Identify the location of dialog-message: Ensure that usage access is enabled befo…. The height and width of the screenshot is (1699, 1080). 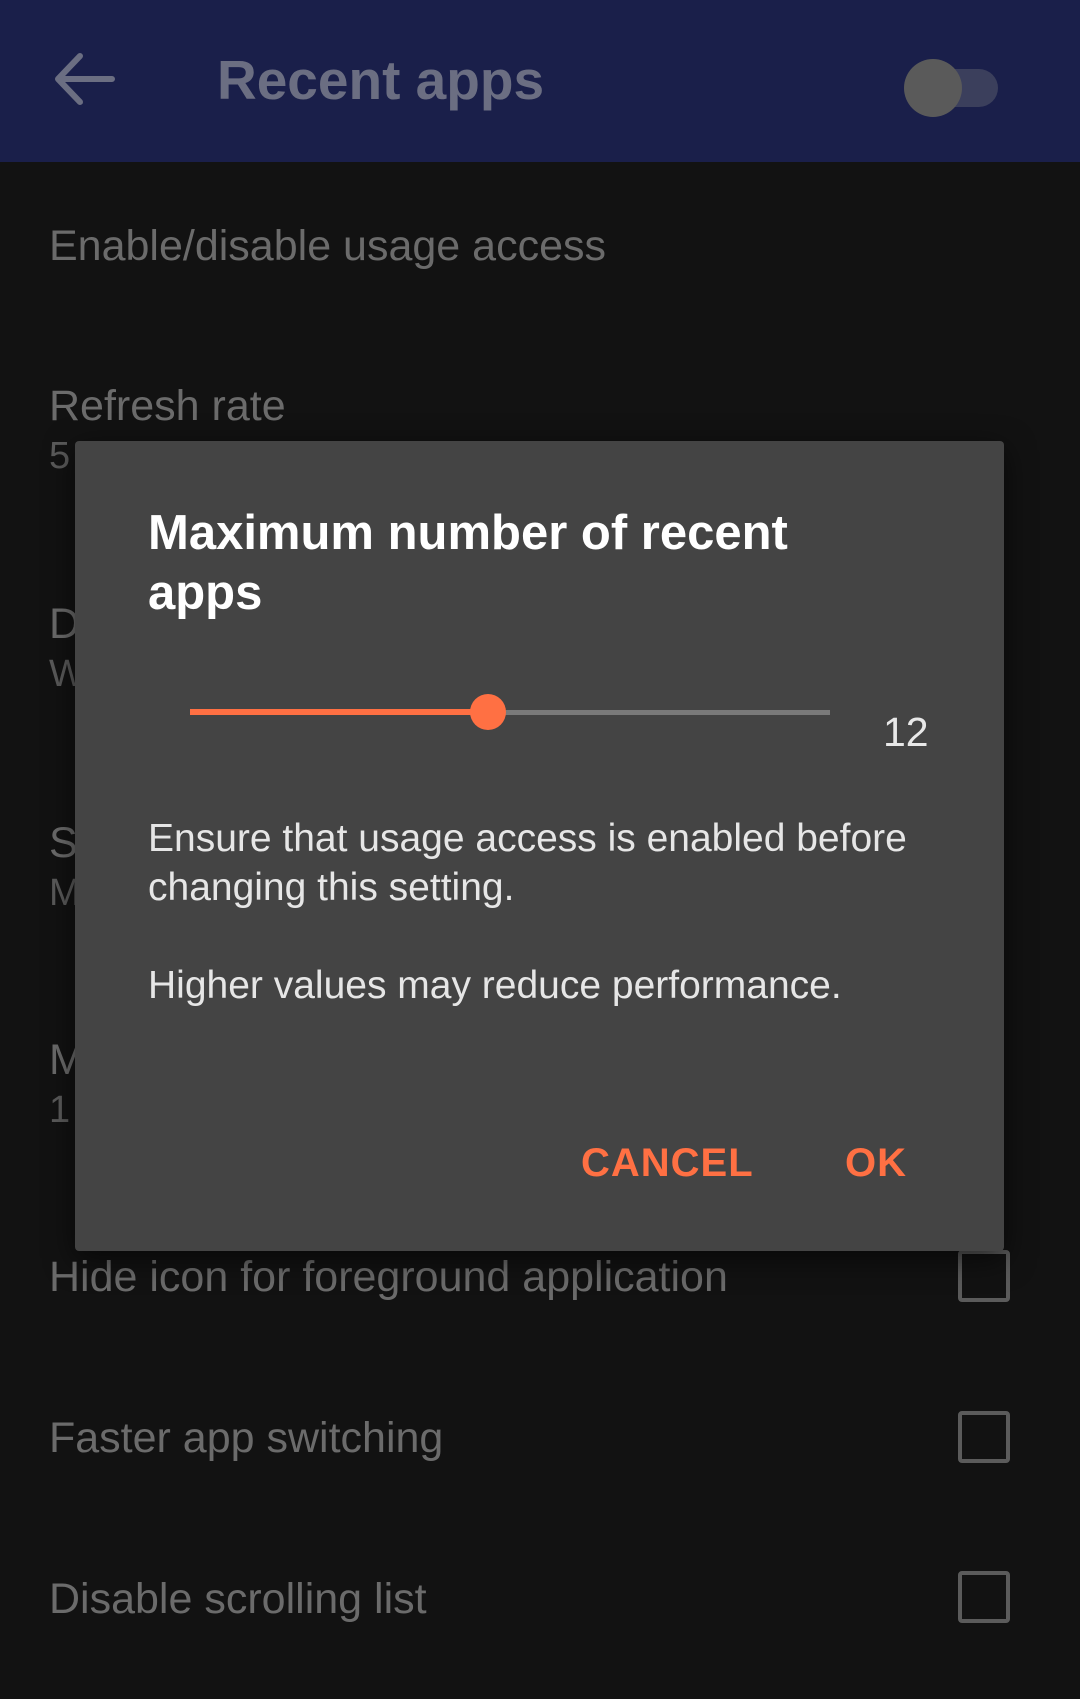
(543, 936).